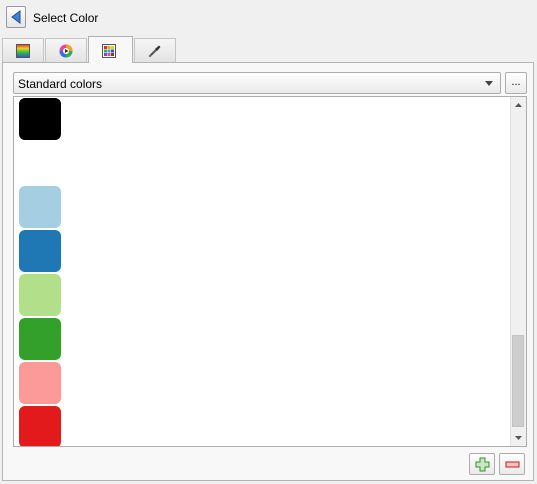 This screenshot has height=484, width=537. What do you see at coordinates (257, 83) in the screenshot?
I see `palette-dropdown: Standard colors` at bounding box center [257, 83].